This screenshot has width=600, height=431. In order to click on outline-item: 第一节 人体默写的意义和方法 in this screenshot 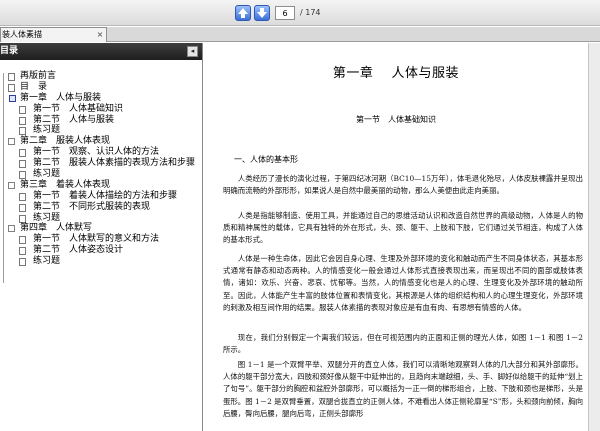, I will do `click(100, 239)`.